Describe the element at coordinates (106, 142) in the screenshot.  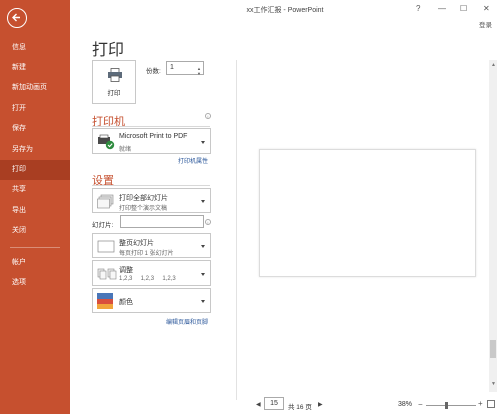
I see `pdf-printer-icon` at that location.